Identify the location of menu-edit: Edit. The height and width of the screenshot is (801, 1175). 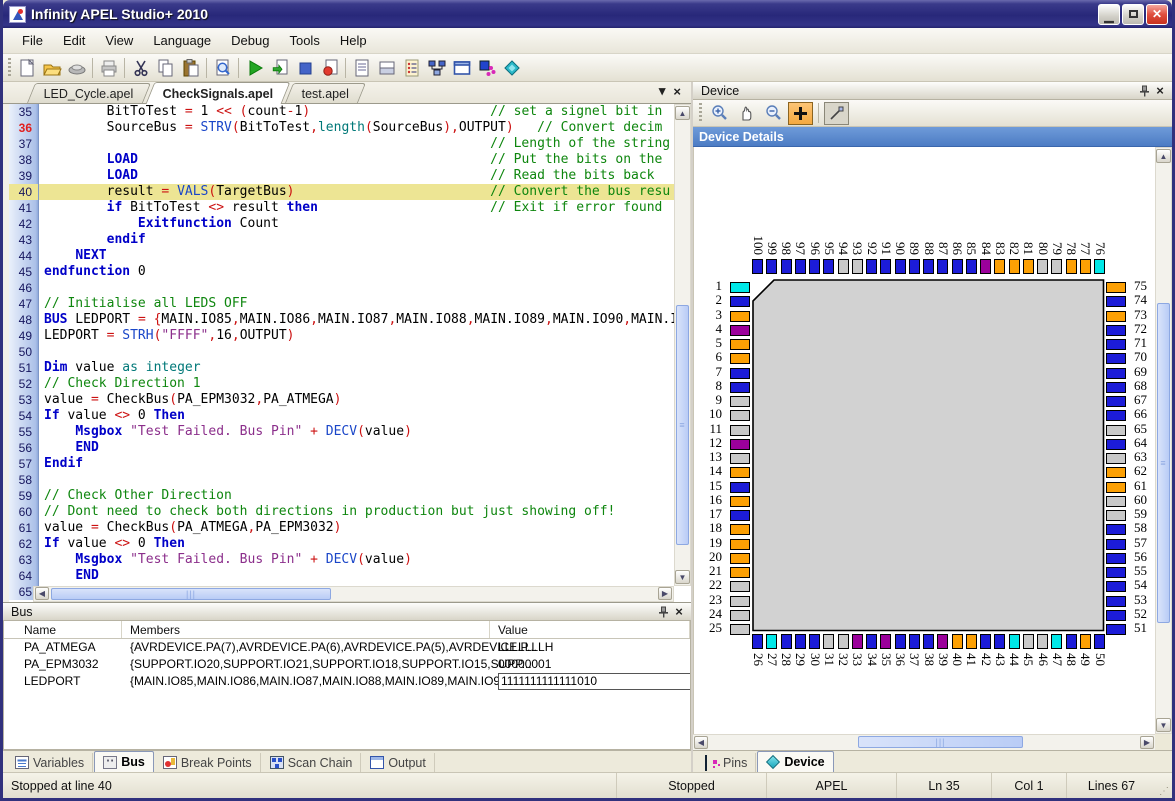
(74, 40).